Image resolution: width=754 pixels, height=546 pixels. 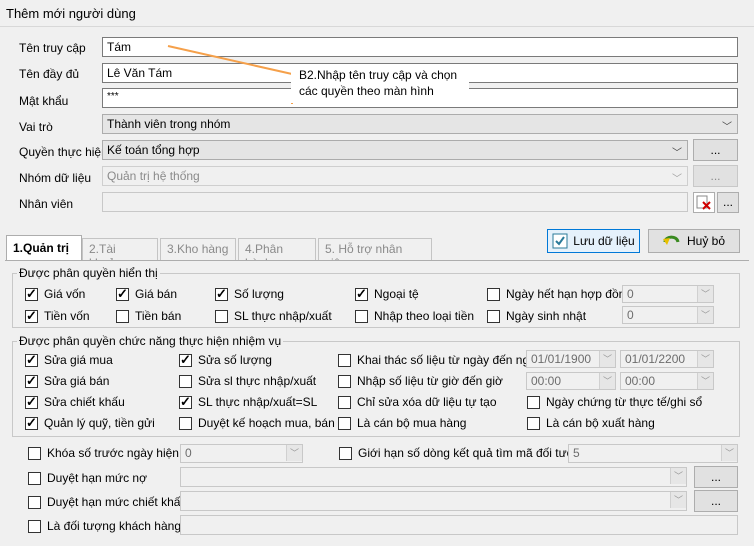 I want to click on discount-limit-select: ﹀, so click(x=433, y=501).